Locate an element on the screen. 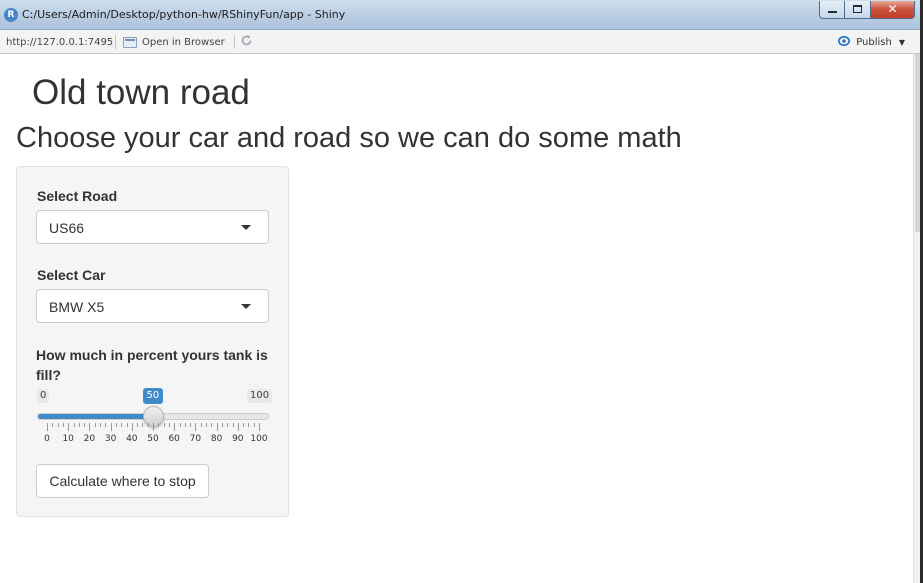 Image resolution: width=923 pixels, height=583 pixels. maximize-button is located at coordinates (858, 10).